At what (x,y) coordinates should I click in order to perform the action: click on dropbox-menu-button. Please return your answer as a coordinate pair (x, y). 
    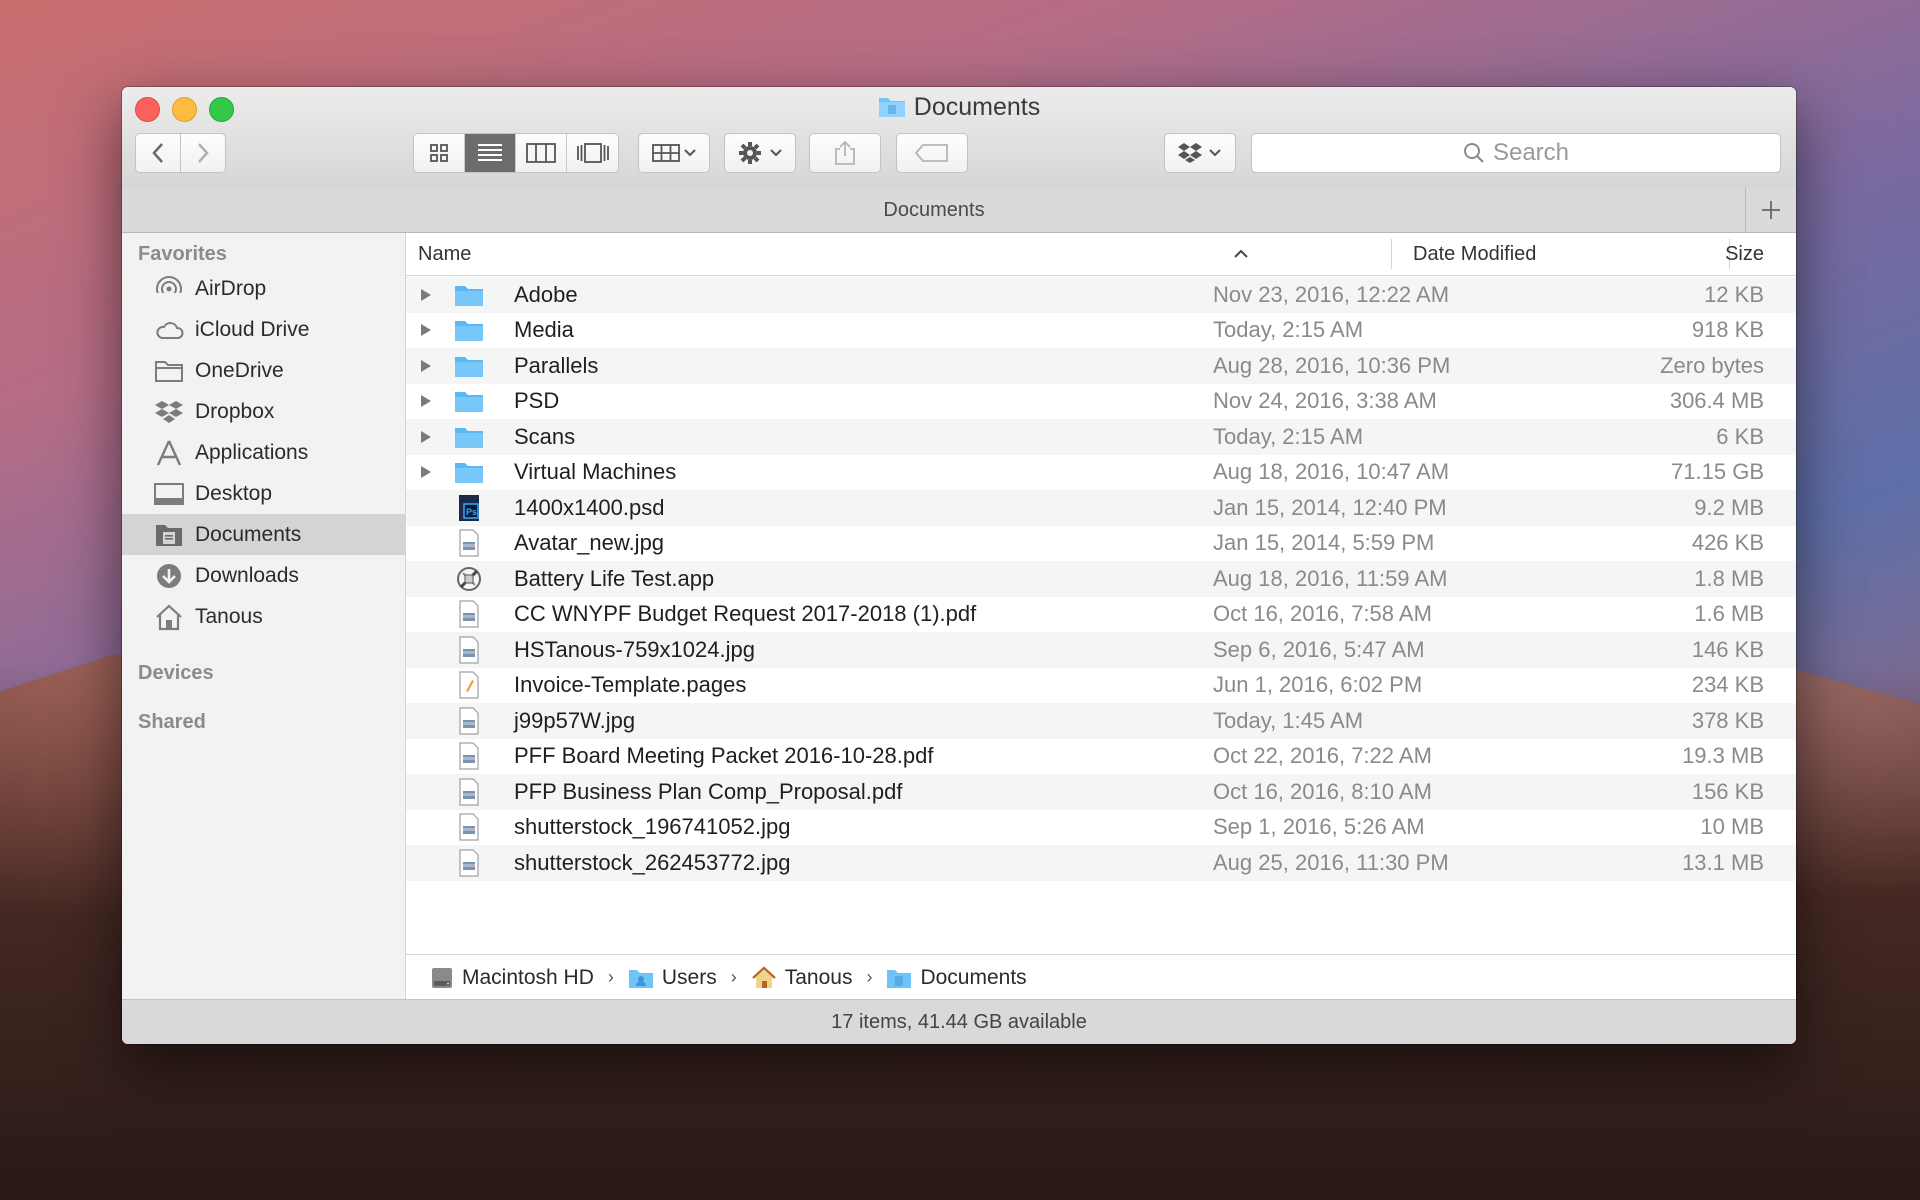
    Looking at the image, I should click on (1200, 153).